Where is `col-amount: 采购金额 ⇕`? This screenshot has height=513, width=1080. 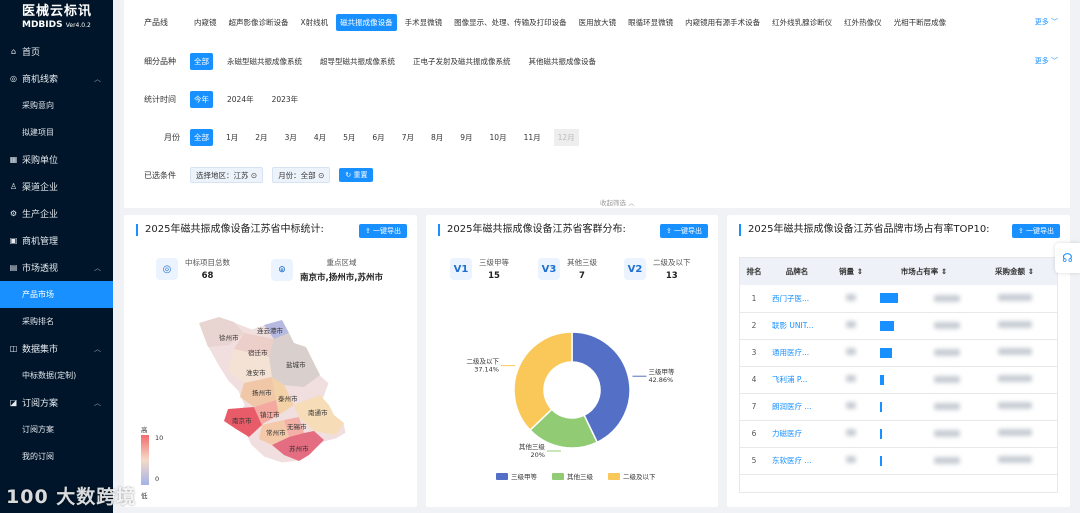 col-amount: 采购金额 ⇕ is located at coordinates (1014, 271).